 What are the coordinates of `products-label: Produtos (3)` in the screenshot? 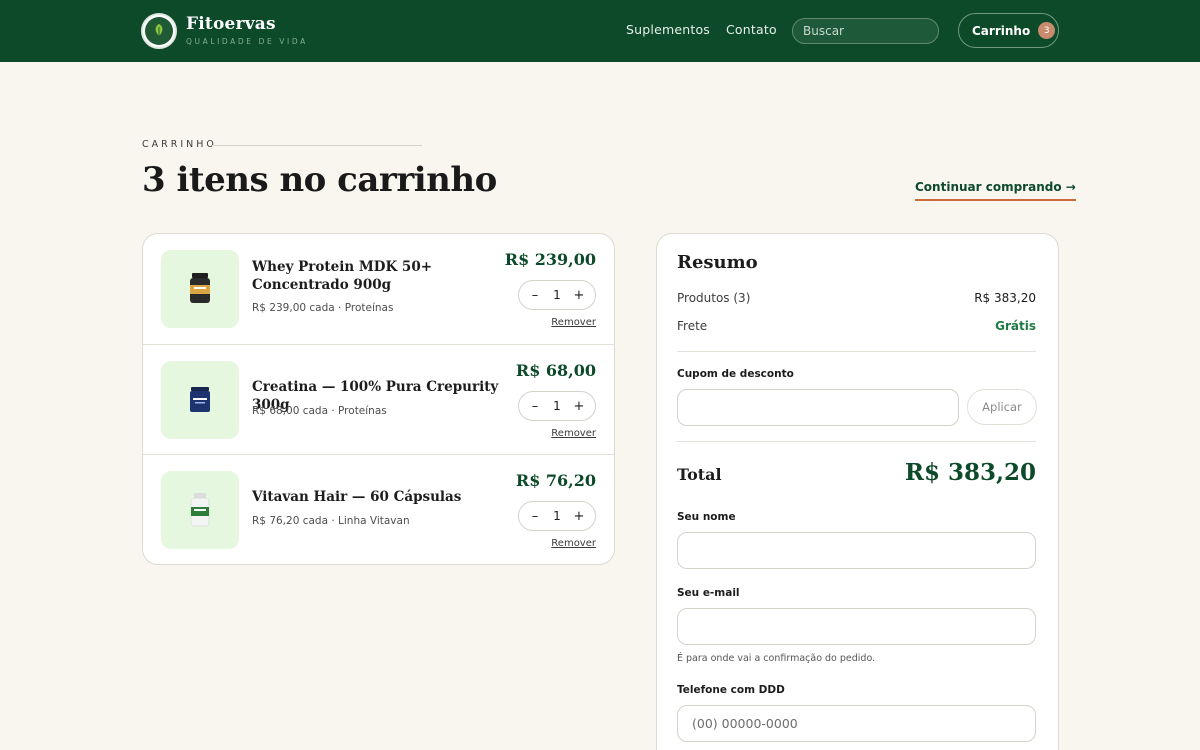 It's located at (714, 298).